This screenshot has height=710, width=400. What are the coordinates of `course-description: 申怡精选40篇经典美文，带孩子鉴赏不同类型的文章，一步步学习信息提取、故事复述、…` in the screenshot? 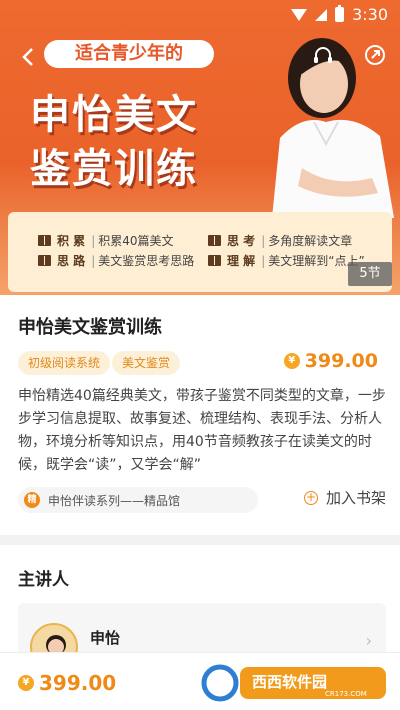 It's located at (202, 430).